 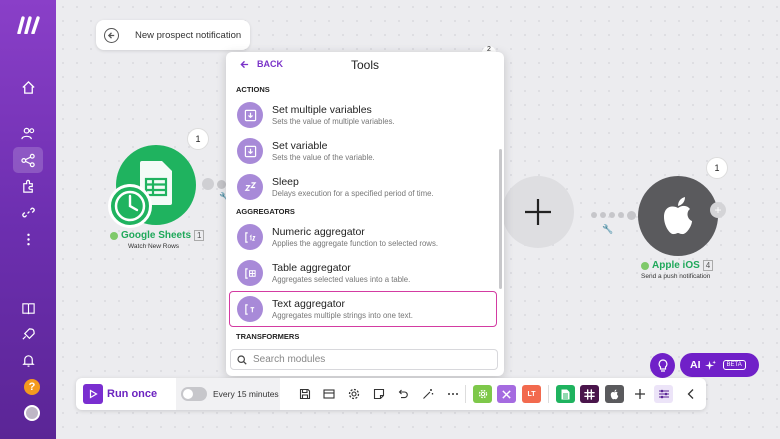 I want to click on lightbulb-icon, so click(x=662, y=365).